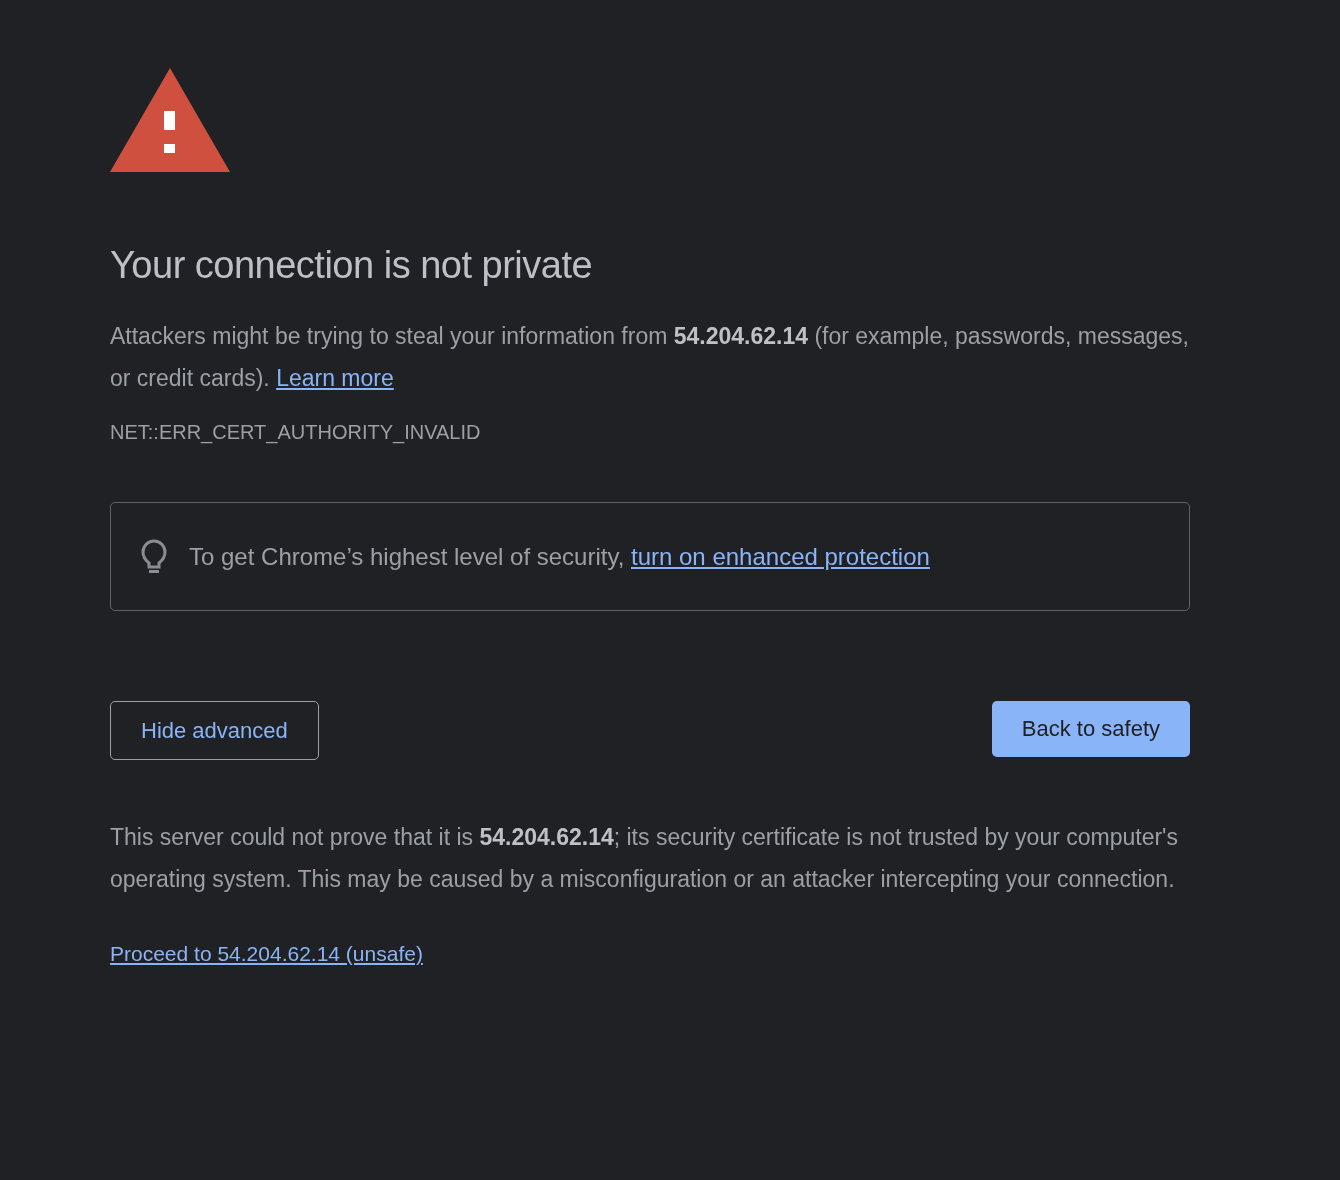 This screenshot has height=1180, width=1340. Describe the element at coordinates (352, 265) in the screenshot. I see `page-heading: Your connection is not private` at that location.